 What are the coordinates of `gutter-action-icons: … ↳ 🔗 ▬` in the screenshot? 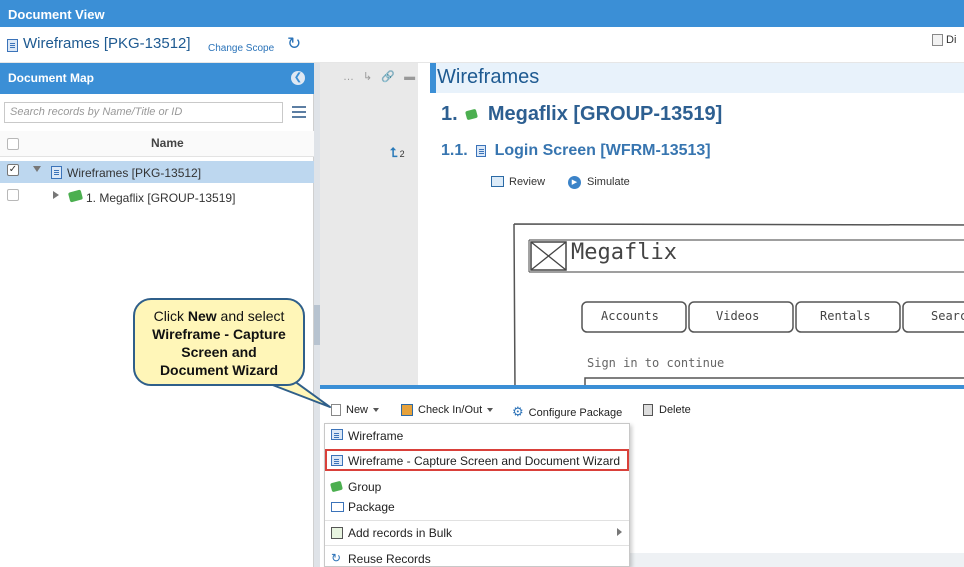 It's located at (380, 76).